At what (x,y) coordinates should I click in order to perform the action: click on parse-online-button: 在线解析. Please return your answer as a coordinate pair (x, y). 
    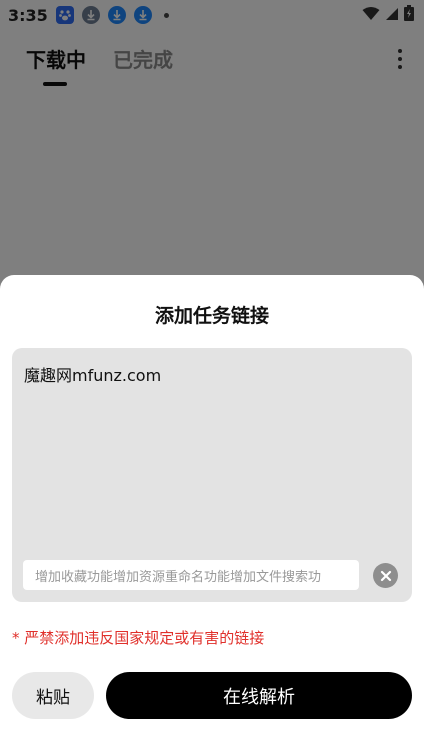
    Looking at the image, I should click on (259, 695).